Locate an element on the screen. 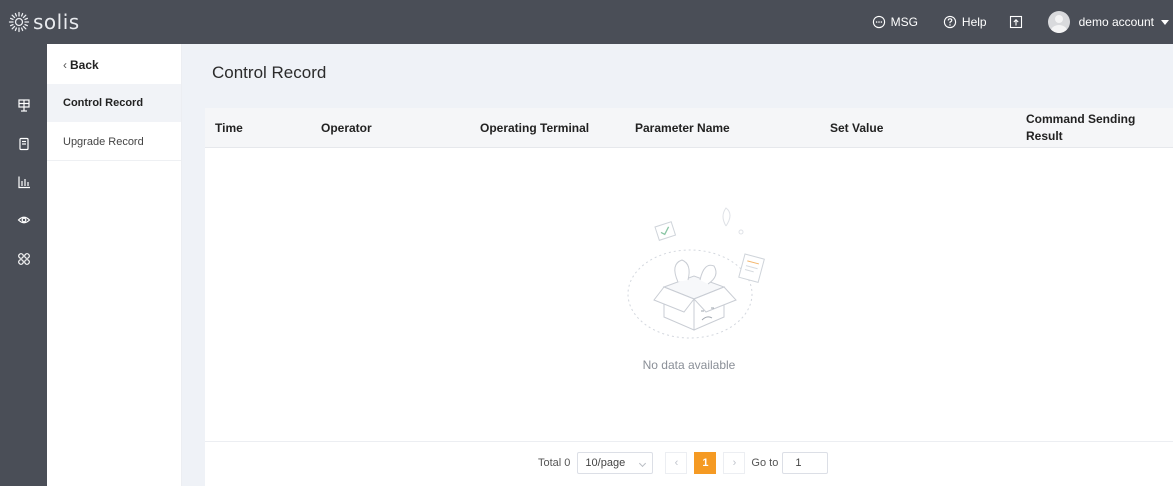  upload-icon is located at coordinates (1015, 22).